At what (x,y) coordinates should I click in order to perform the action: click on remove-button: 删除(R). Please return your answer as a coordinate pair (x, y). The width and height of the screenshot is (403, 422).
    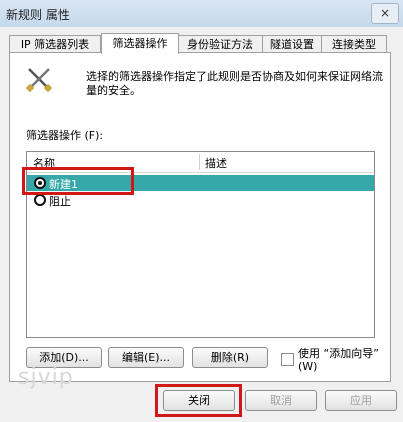
    Looking at the image, I should click on (230, 357).